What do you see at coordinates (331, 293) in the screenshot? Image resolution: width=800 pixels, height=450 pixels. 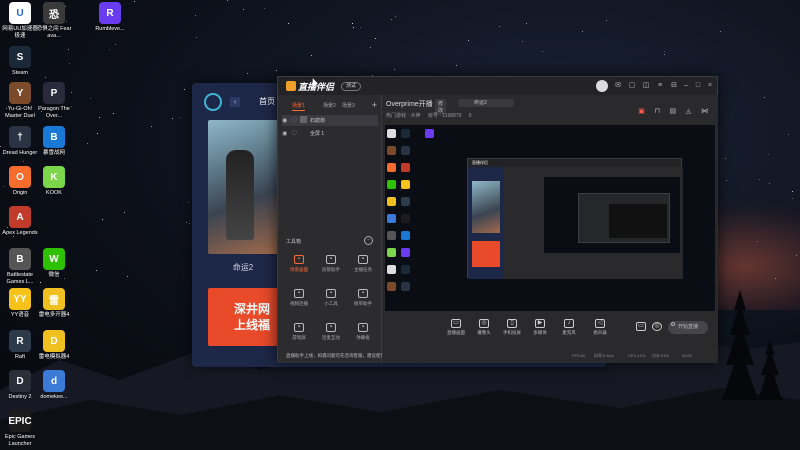 I see `tool-icon: ▪` at bounding box center [331, 293].